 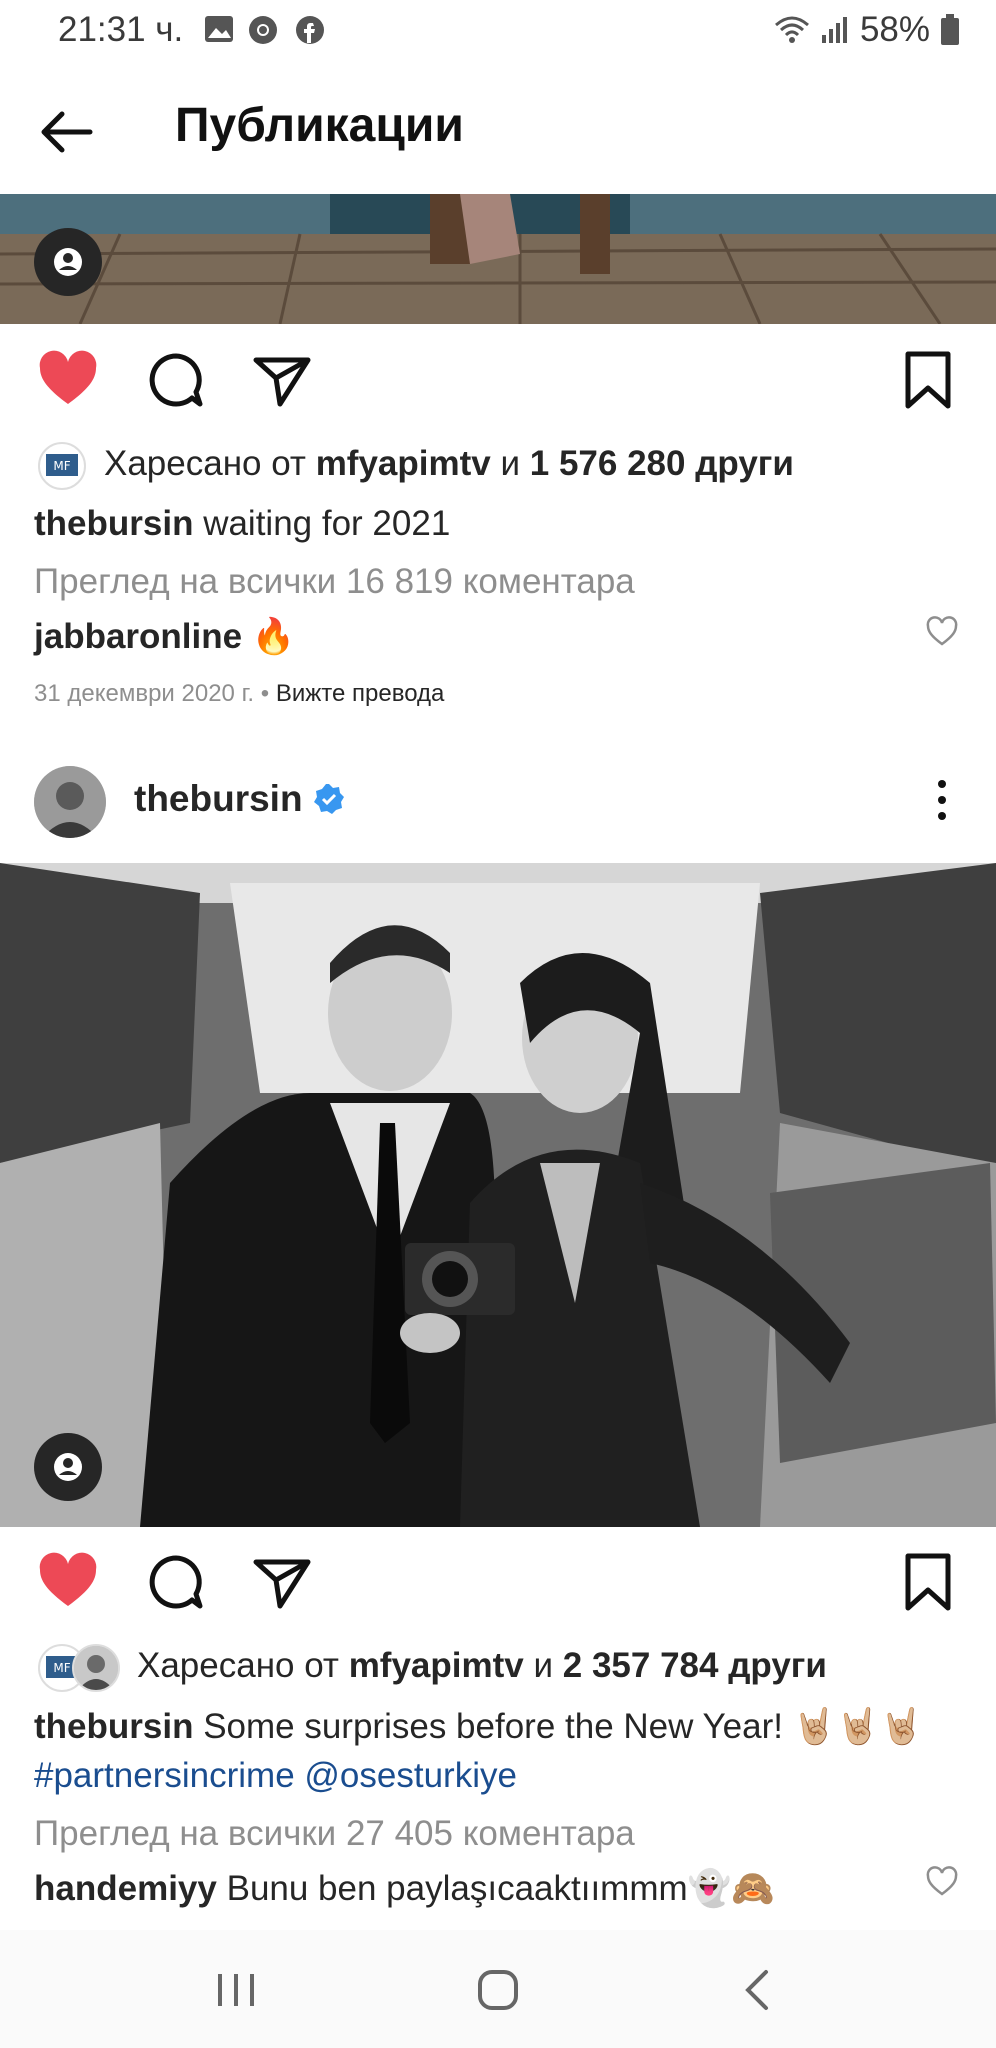 I want to click on post2-author-avatar, so click(x=70, y=802).